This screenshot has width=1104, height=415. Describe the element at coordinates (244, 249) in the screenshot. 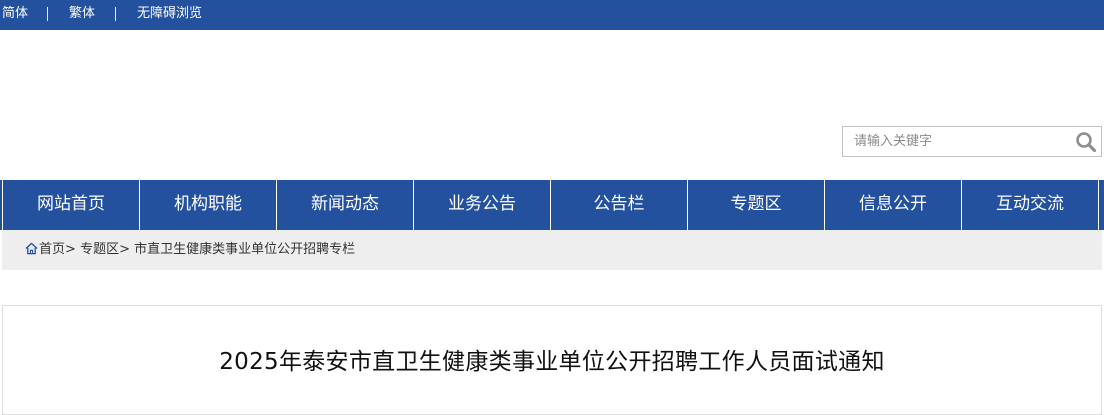

I see `breadcrumb-current-column-link: 市直卫生健康类事业单位公开招聘专栏` at that location.